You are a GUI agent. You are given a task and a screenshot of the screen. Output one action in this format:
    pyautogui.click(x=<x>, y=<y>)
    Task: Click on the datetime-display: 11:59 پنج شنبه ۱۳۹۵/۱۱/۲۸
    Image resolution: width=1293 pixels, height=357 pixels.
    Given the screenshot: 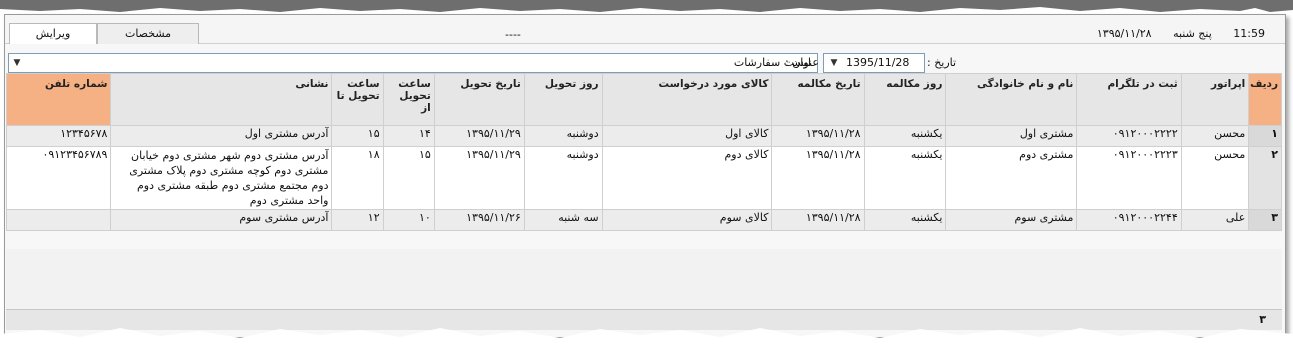 What is the action you would take?
    pyautogui.click(x=1172, y=33)
    